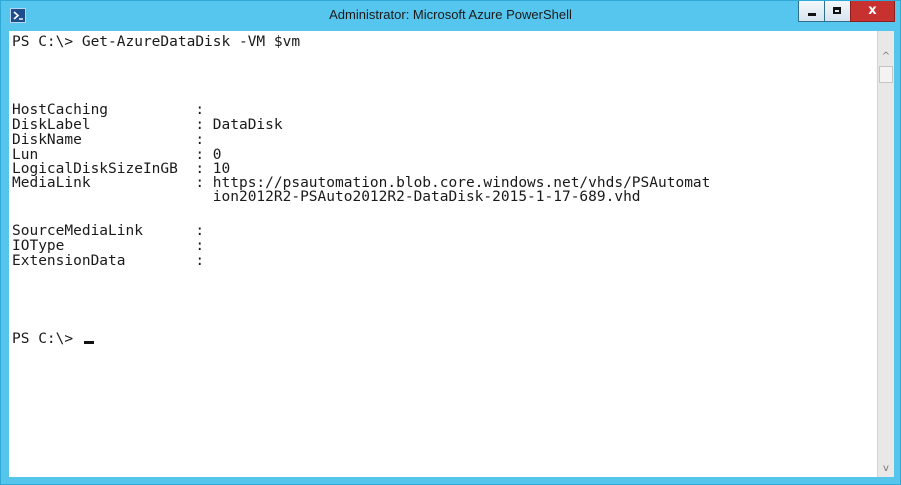 This screenshot has width=901, height=485. I want to click on maximize-icon, so click(837, 10).